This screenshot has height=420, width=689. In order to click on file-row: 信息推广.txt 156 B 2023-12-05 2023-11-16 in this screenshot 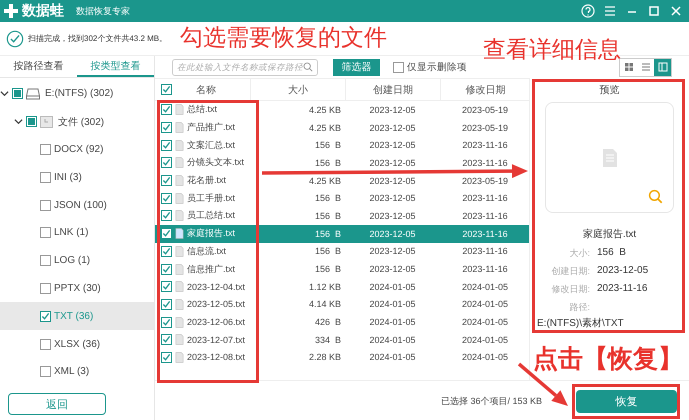, I will do `click(342, 269)`.